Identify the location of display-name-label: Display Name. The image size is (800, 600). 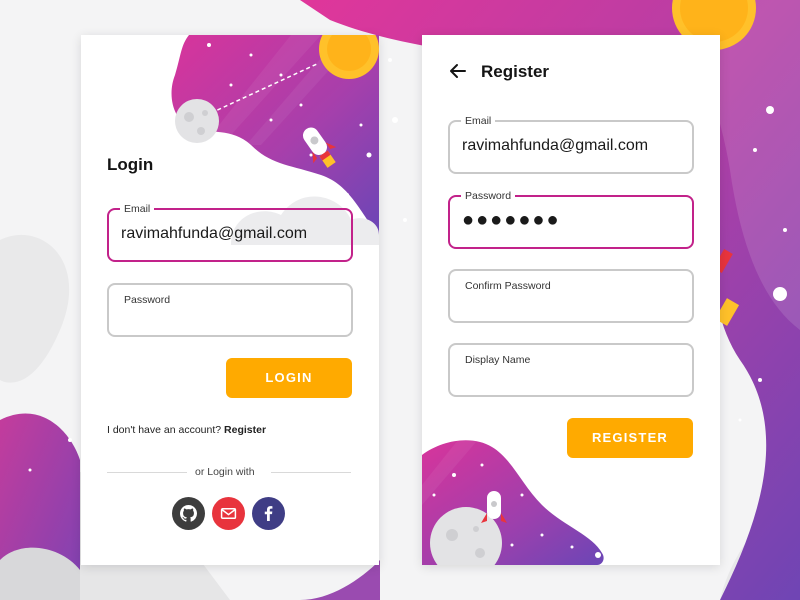
(498, 360).